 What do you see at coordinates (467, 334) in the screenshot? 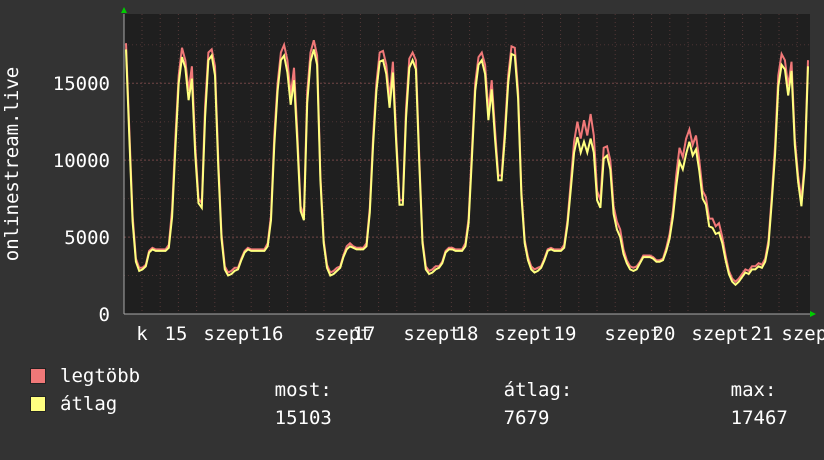
I see `x-tick-label: 18` at bounding box center [467, 334].